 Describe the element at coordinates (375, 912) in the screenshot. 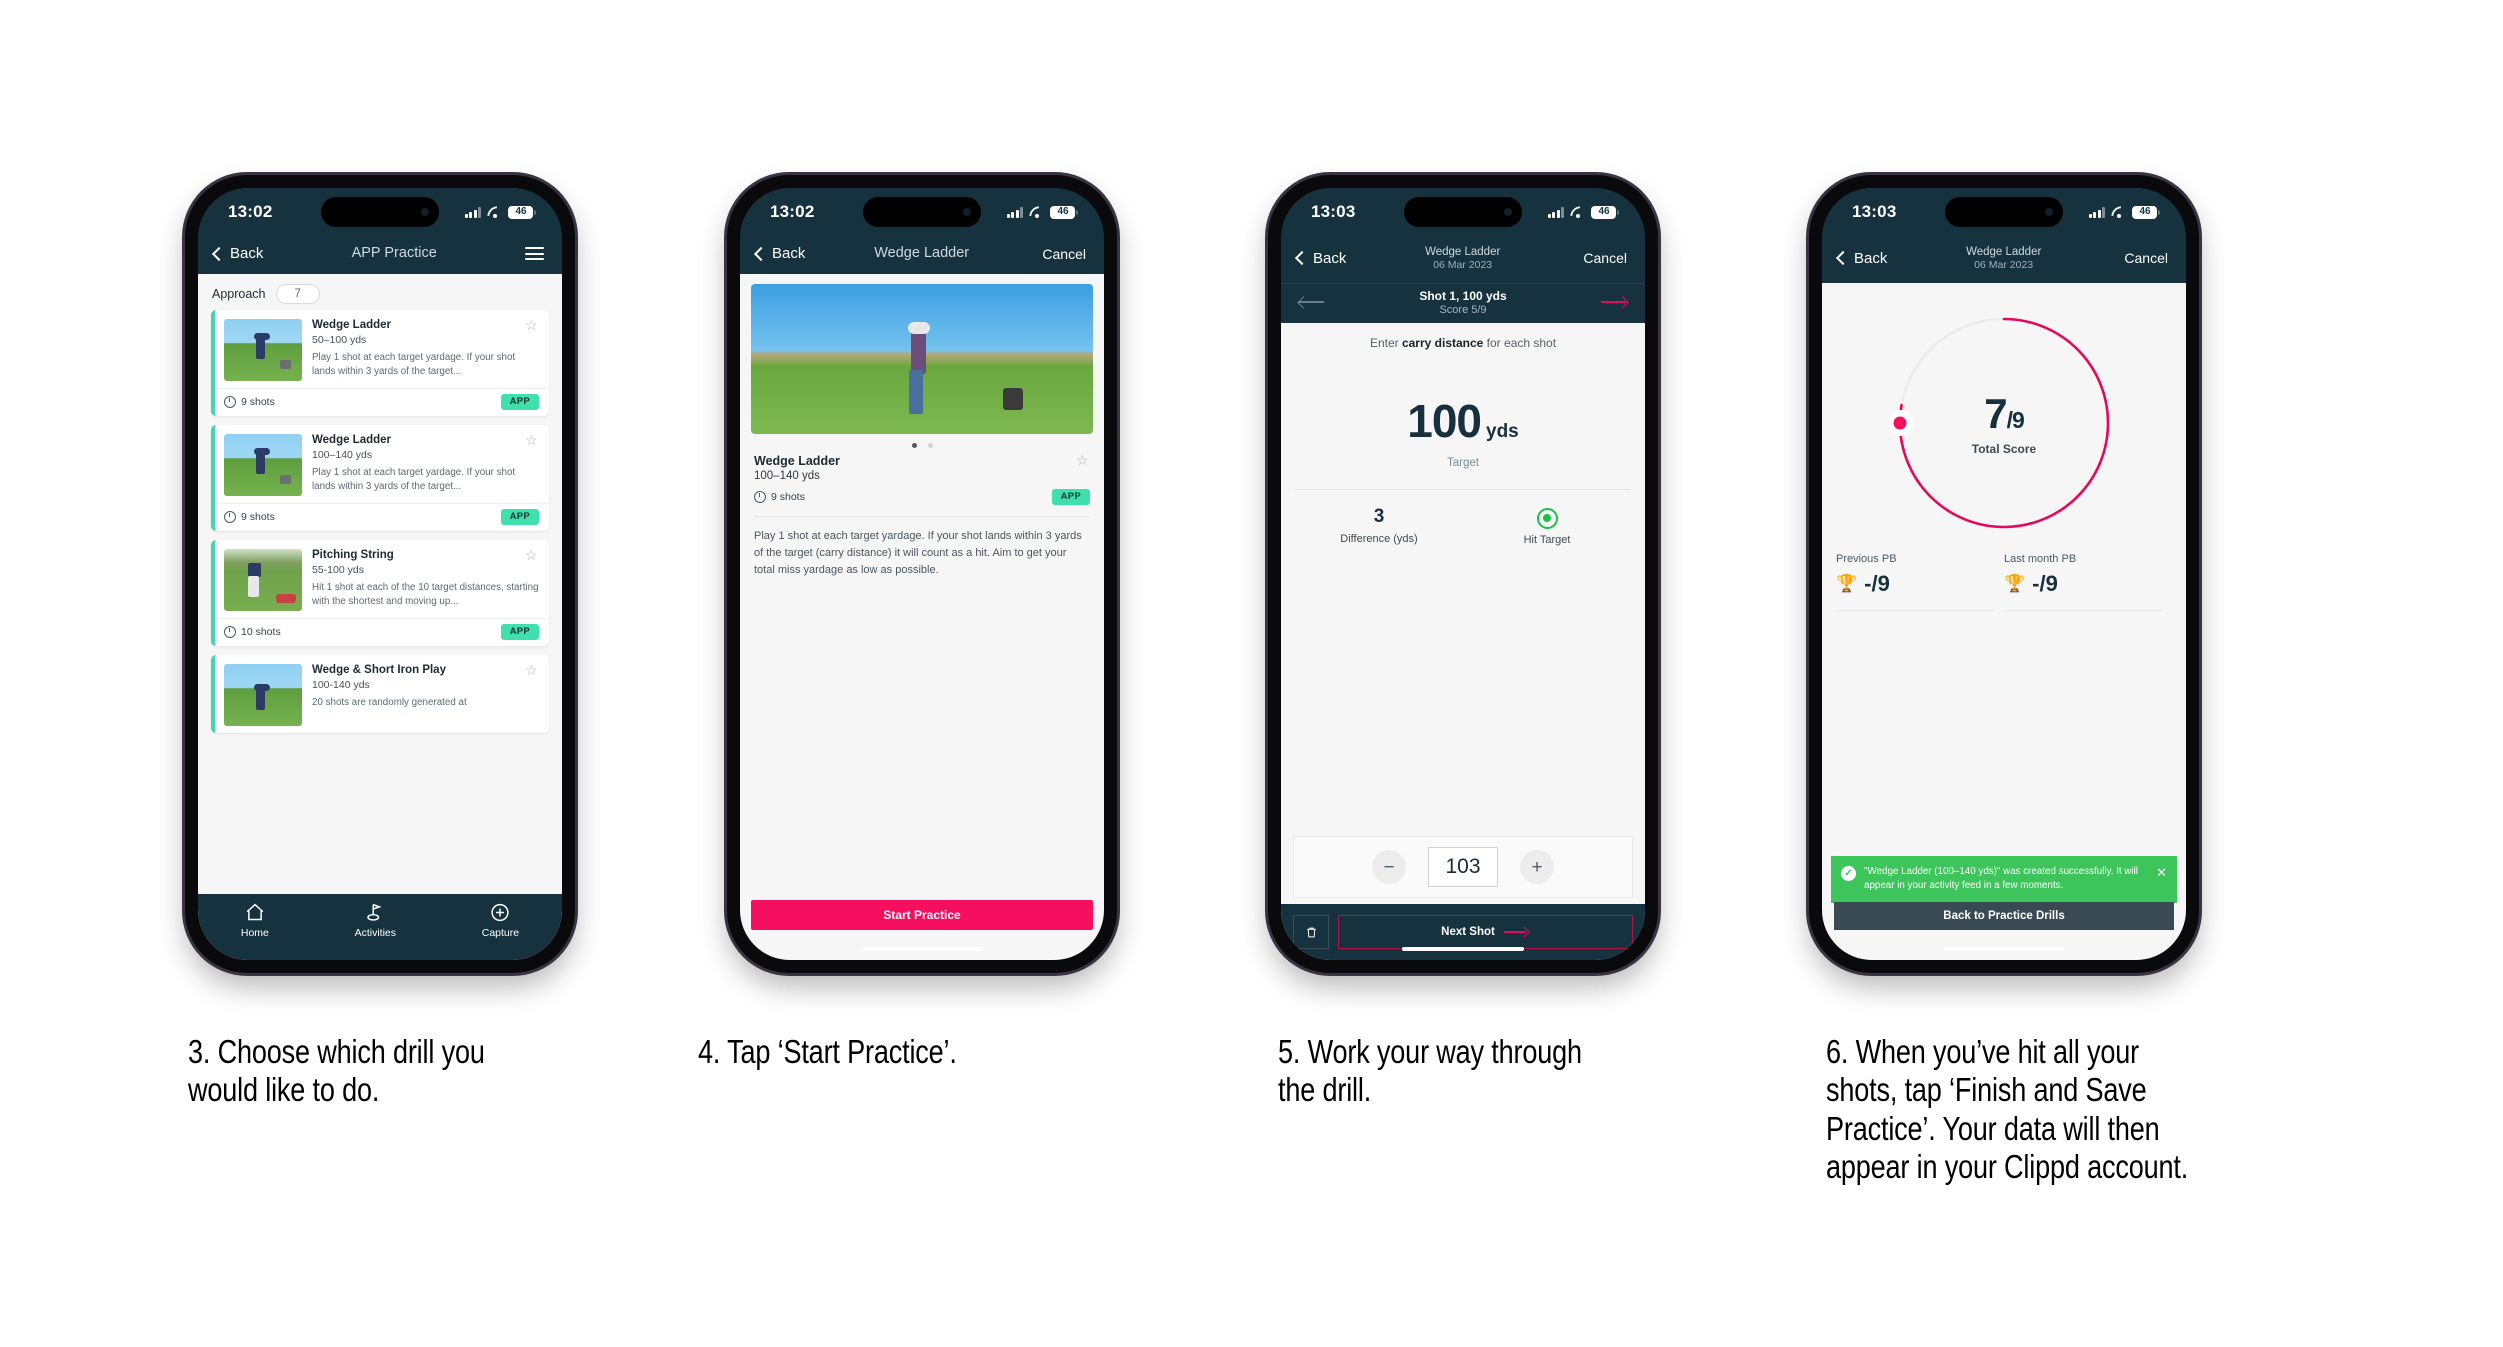

I see `golf-flag-icon` at that location.